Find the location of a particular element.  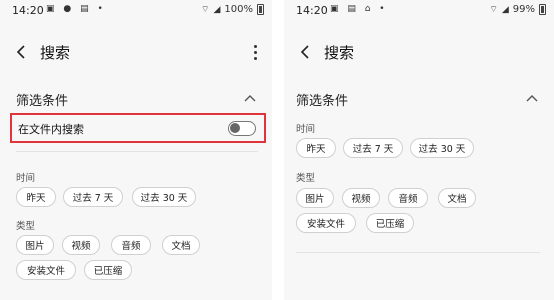

status-right: ⌔ ◢ 100% is located at coordinates (232, 9).